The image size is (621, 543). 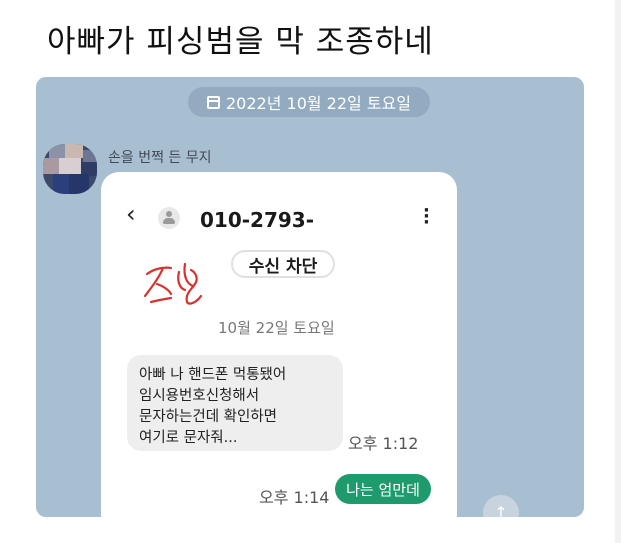 I want to click on scroll-up-icon: ↑, so click(x=501, y=506).